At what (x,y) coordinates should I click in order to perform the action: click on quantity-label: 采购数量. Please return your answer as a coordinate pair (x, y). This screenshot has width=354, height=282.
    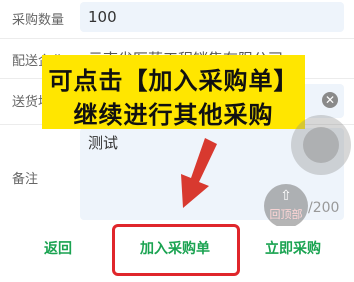
    Looking at the image, I should click on (38, 20).